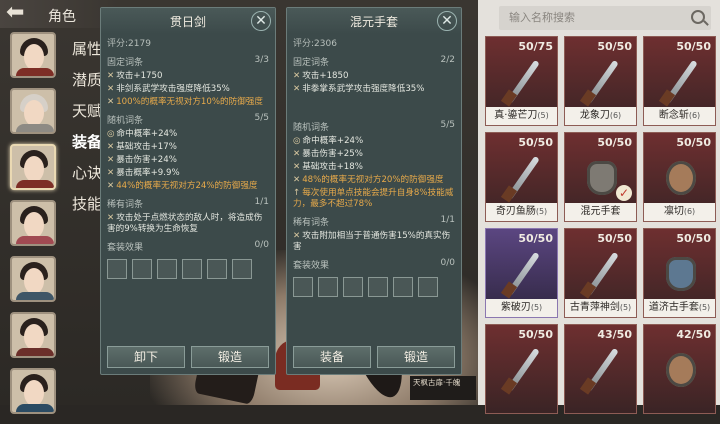  What do you see at coordinates (600, 116) in the screenshot?
I see `item-name: 龙象刀(6)` at bounding box center [600, 116].